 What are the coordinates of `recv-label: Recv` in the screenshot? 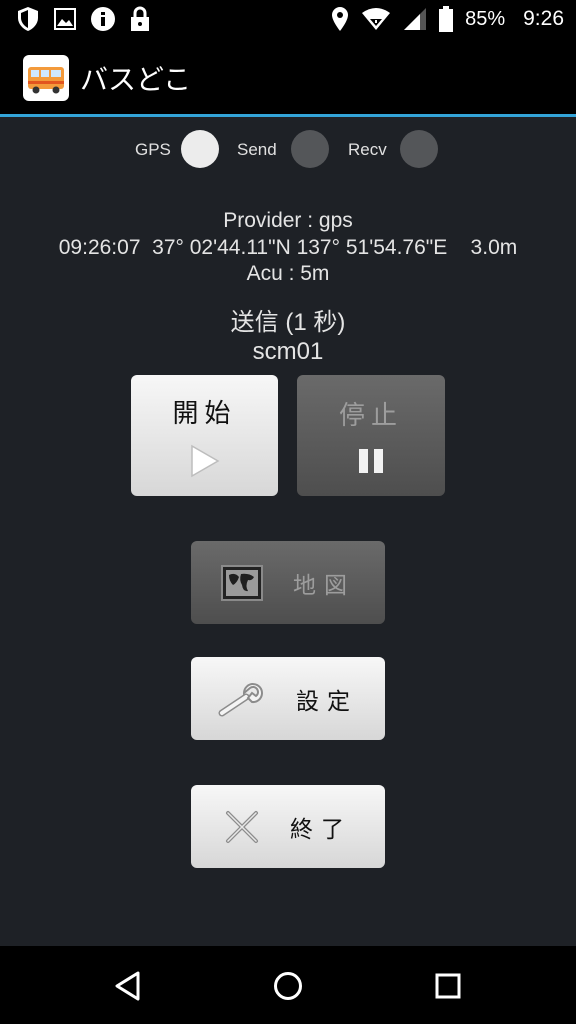 It's located at (367, 149).